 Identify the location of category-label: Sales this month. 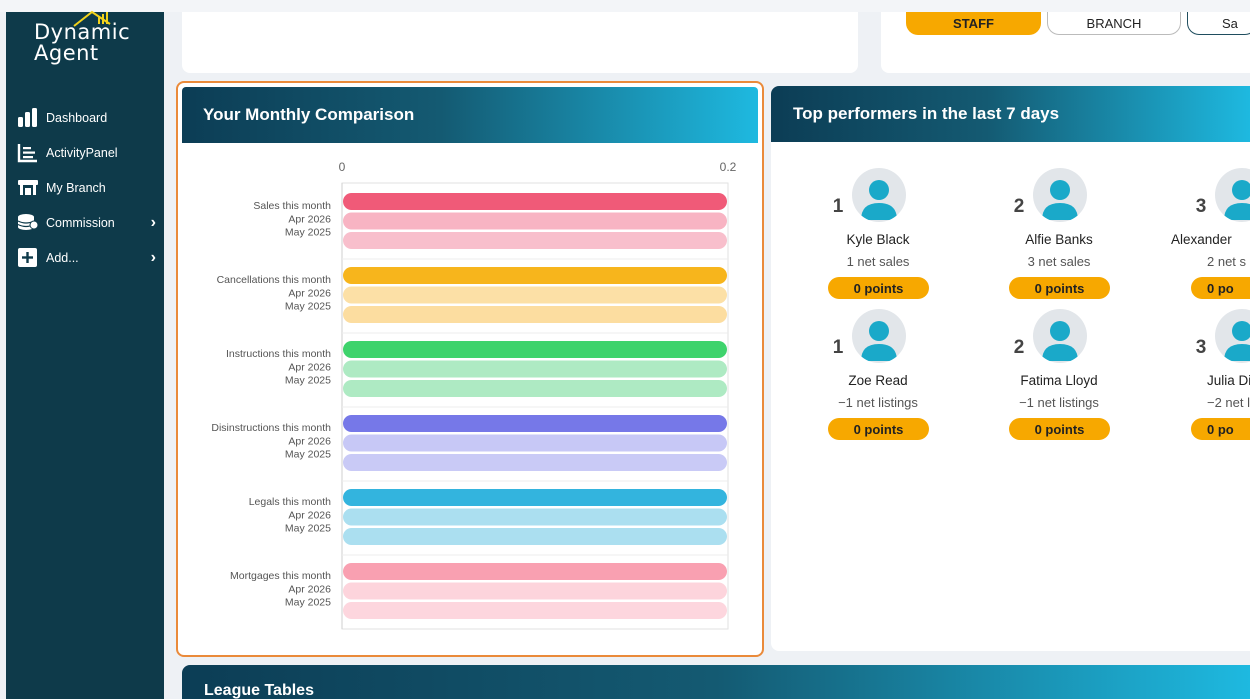
(292, 206).